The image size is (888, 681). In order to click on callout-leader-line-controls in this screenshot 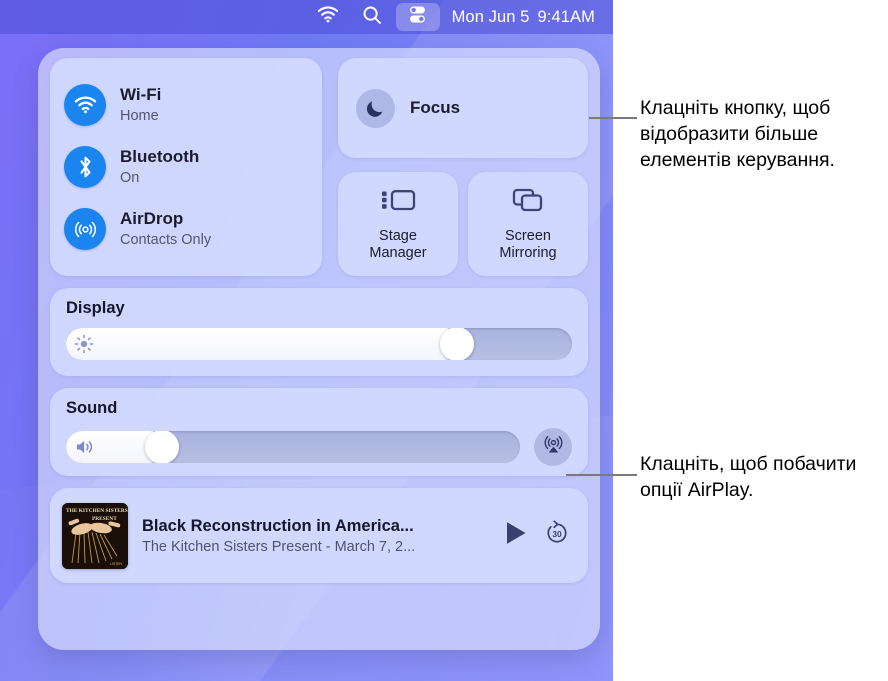, I will do `click(613, 118)`.